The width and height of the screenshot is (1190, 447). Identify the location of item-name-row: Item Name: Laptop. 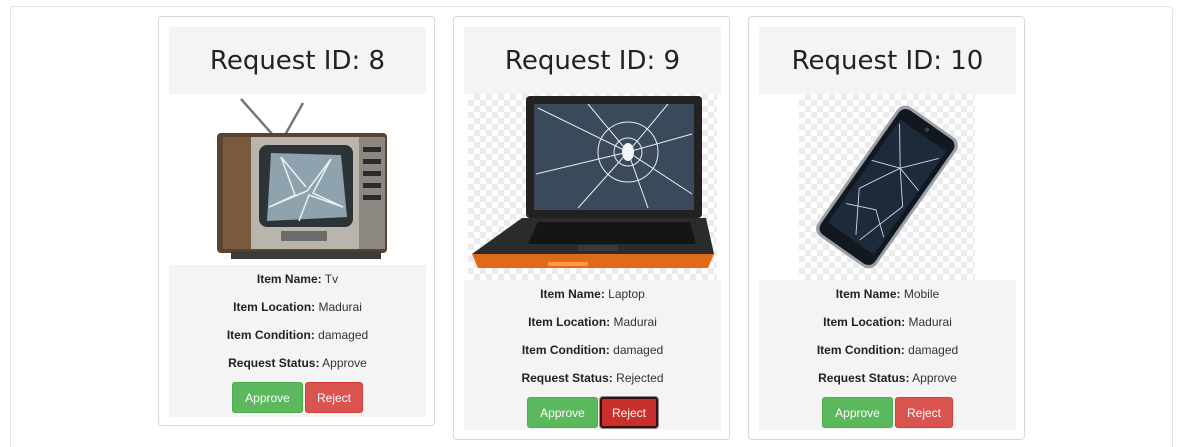
(592, 294).